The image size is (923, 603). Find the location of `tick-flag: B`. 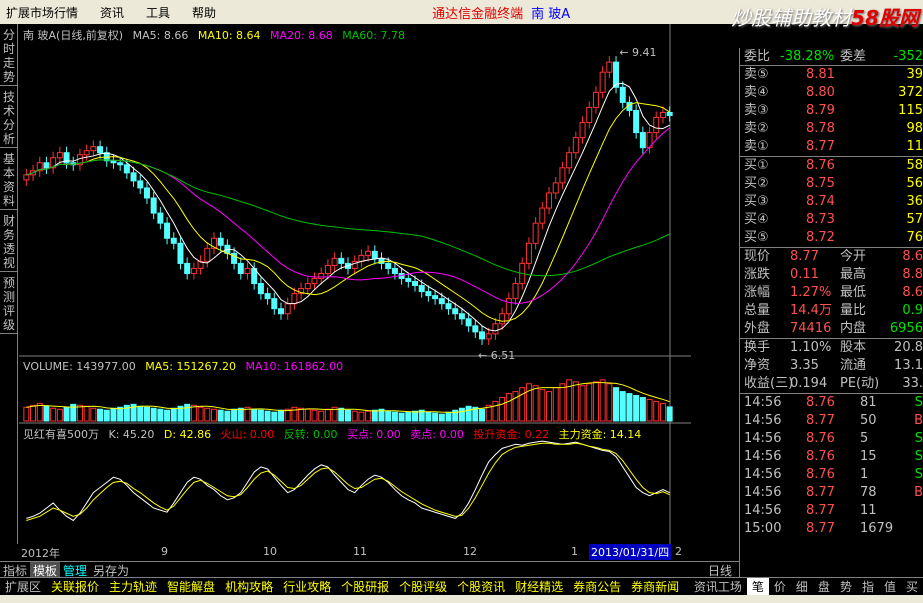

tick-flag: B is located at coordinates (918, 492).